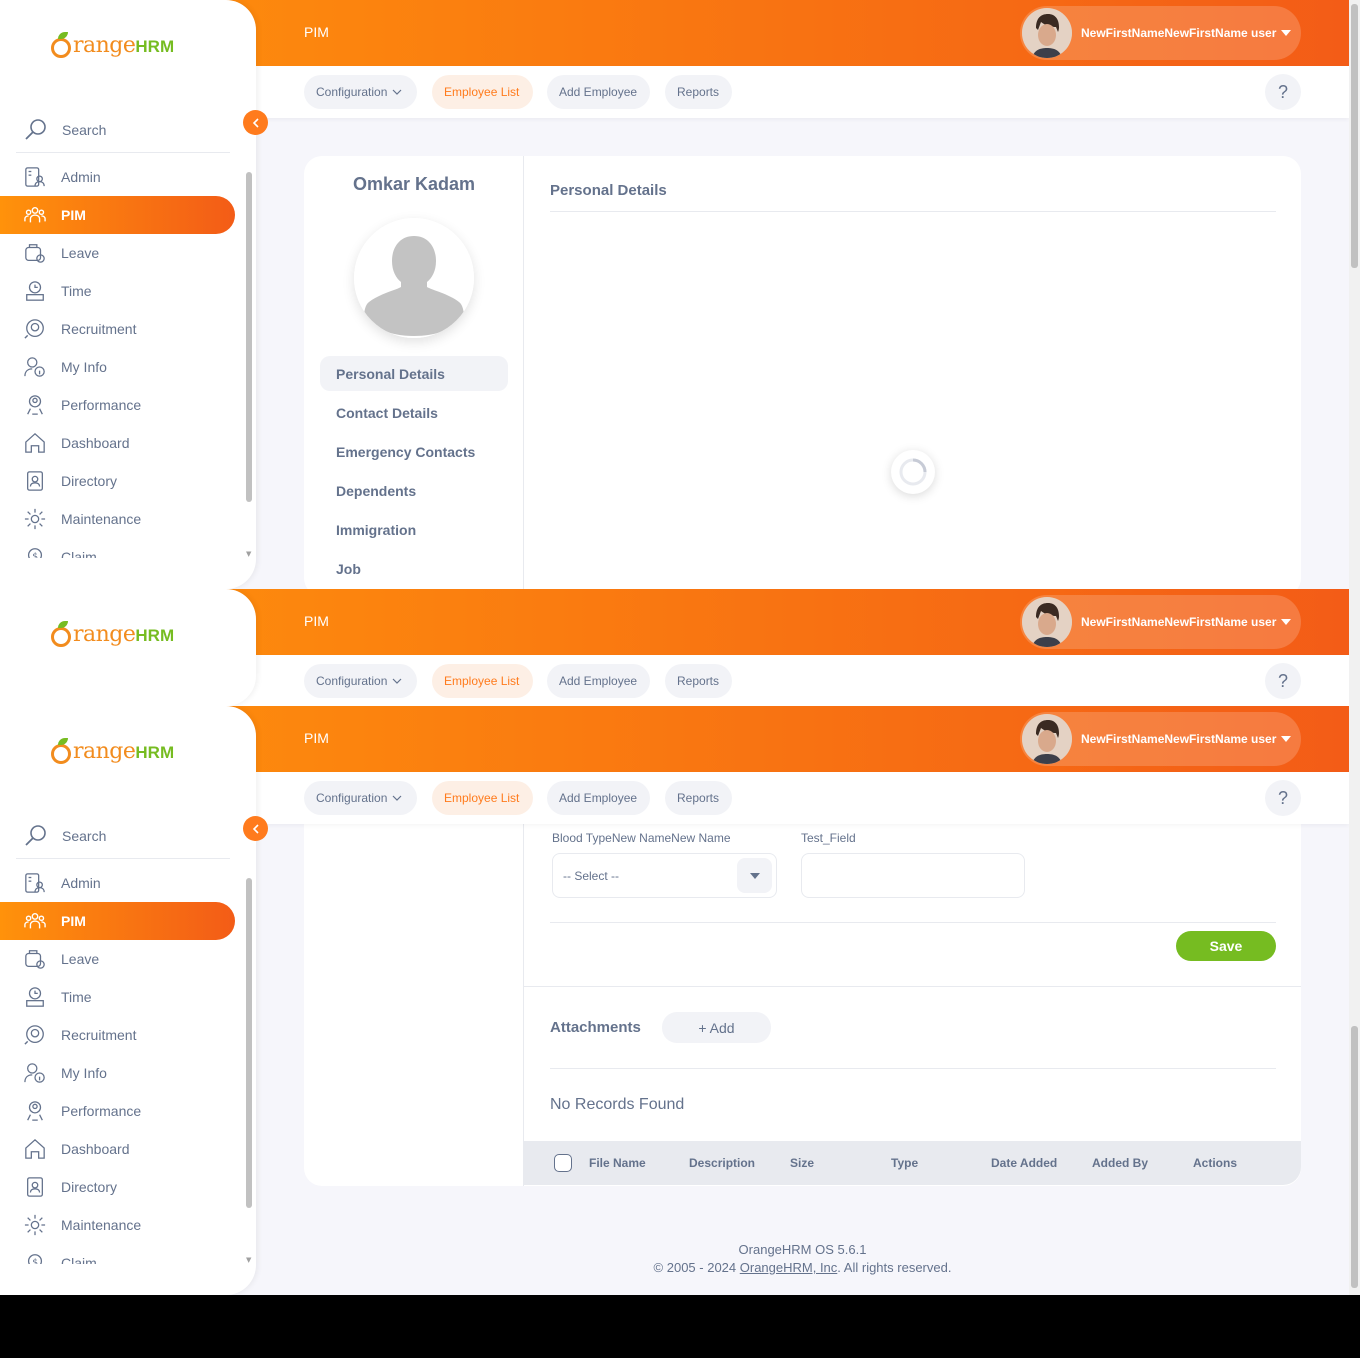  Describe the element at coordinates (722, 1163) in the screenshot. I see `column-header: Description` at that location.